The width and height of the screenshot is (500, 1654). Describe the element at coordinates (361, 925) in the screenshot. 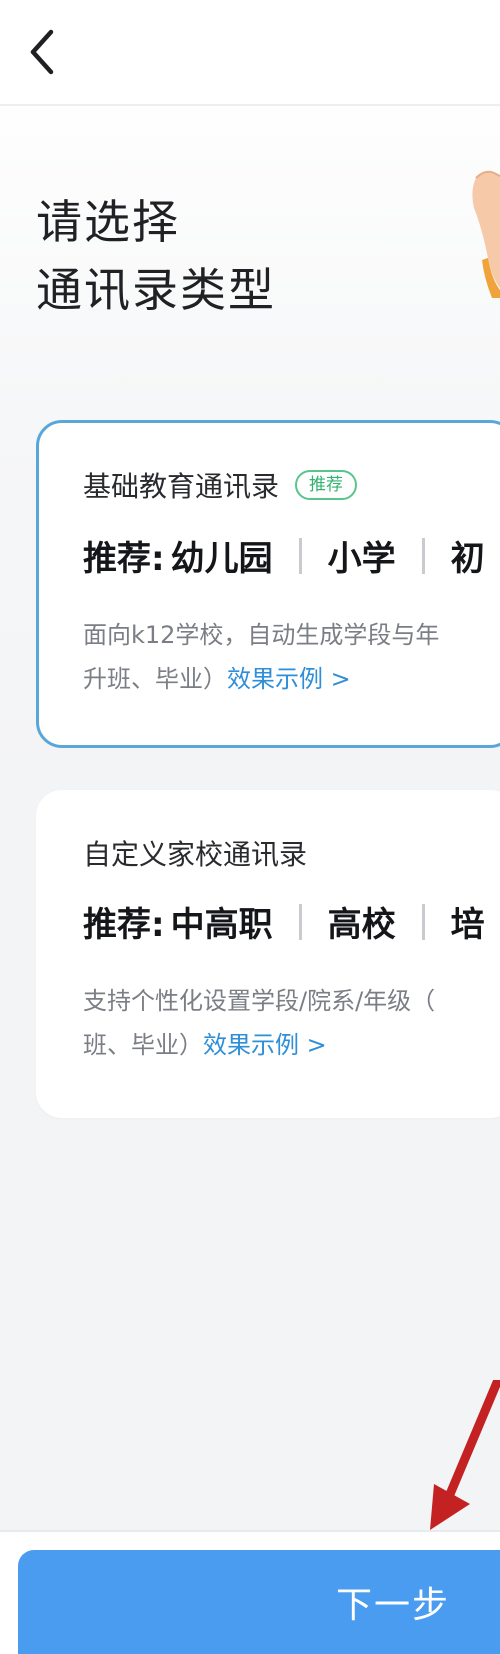

I see `recommend-item: 高校` at that location.